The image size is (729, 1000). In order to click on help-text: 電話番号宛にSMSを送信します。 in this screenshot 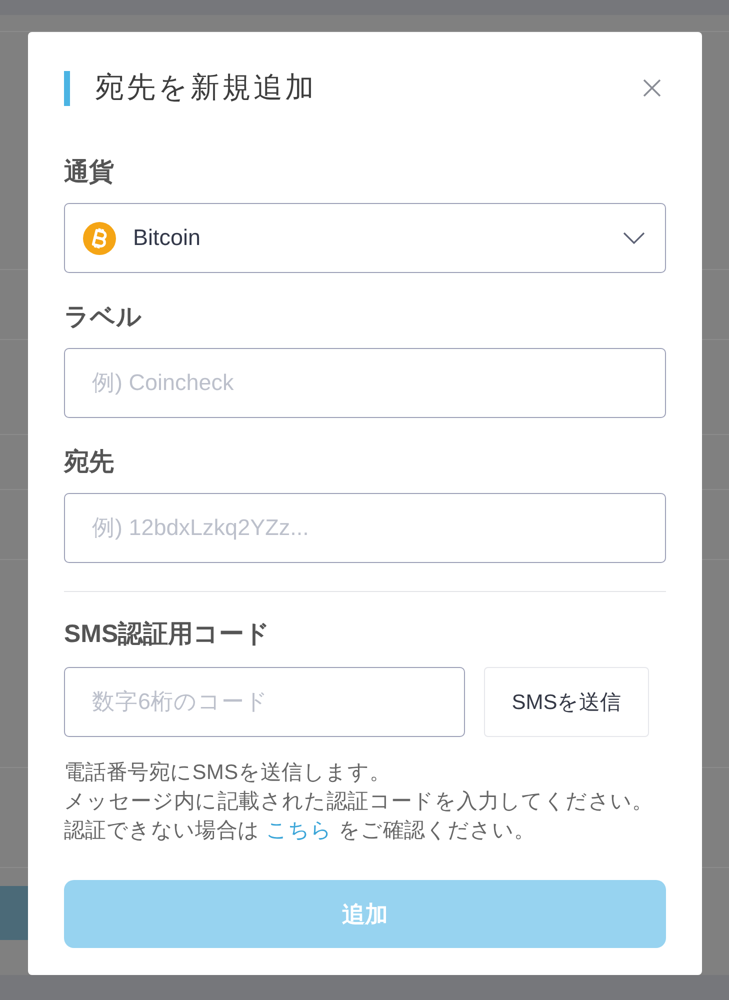, I will do `click(228, 773)`.